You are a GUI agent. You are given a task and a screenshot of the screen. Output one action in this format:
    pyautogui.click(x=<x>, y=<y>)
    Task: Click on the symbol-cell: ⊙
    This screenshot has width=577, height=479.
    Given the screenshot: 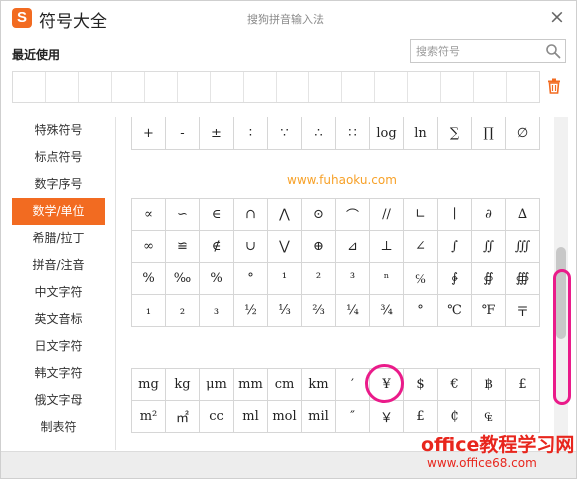 What is the action you would take?
    pyautogui.click(x=318, y=214)
    